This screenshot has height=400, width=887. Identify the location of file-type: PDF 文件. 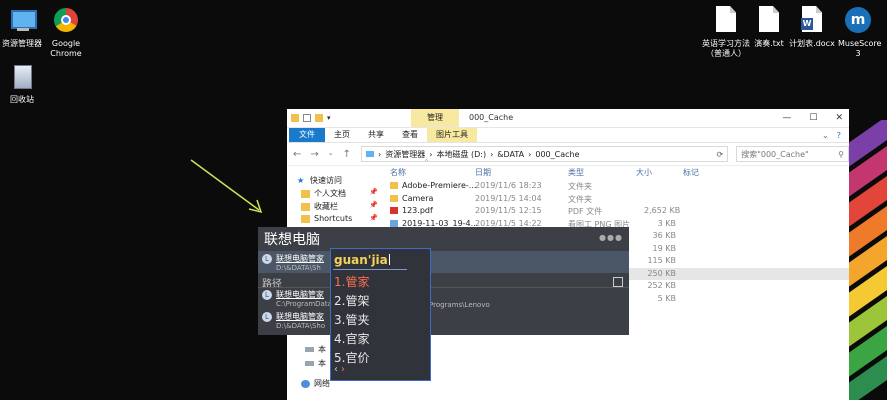
(585, 211).